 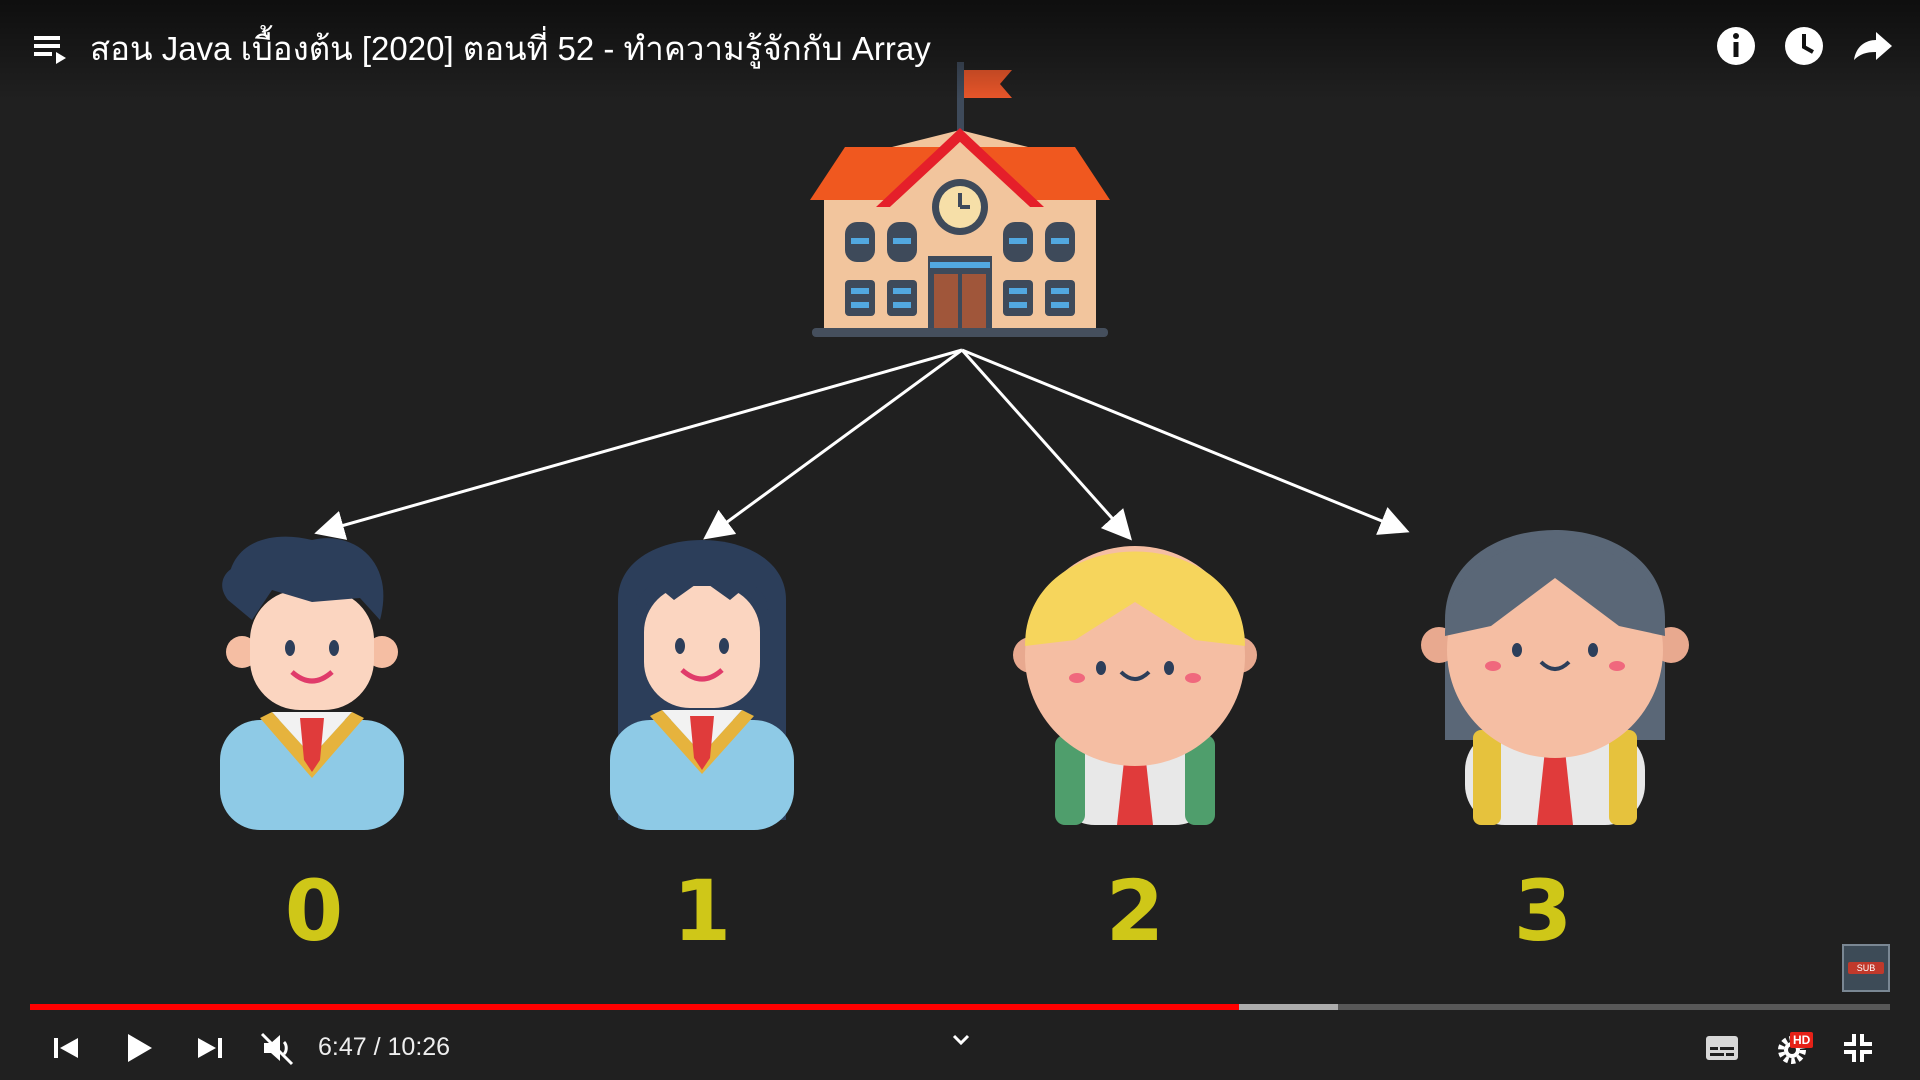 I want to click on muted-volume-icon, so click(x=278, y=1048).